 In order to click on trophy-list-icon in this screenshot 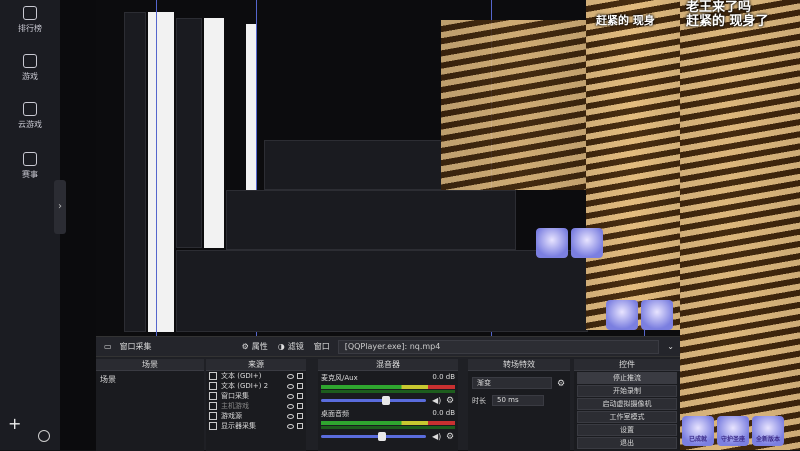, I will do `click(30, 13)`.